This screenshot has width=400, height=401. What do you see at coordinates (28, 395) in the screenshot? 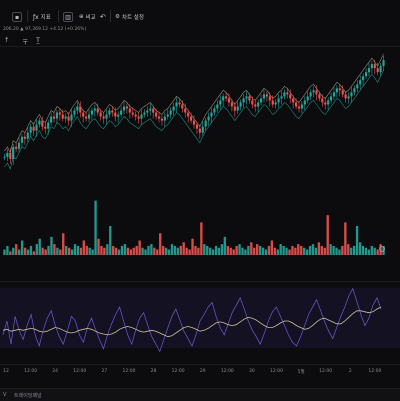
I see `trading-panel-tab: 트레이딩패널` at bounding box center [28, 395].